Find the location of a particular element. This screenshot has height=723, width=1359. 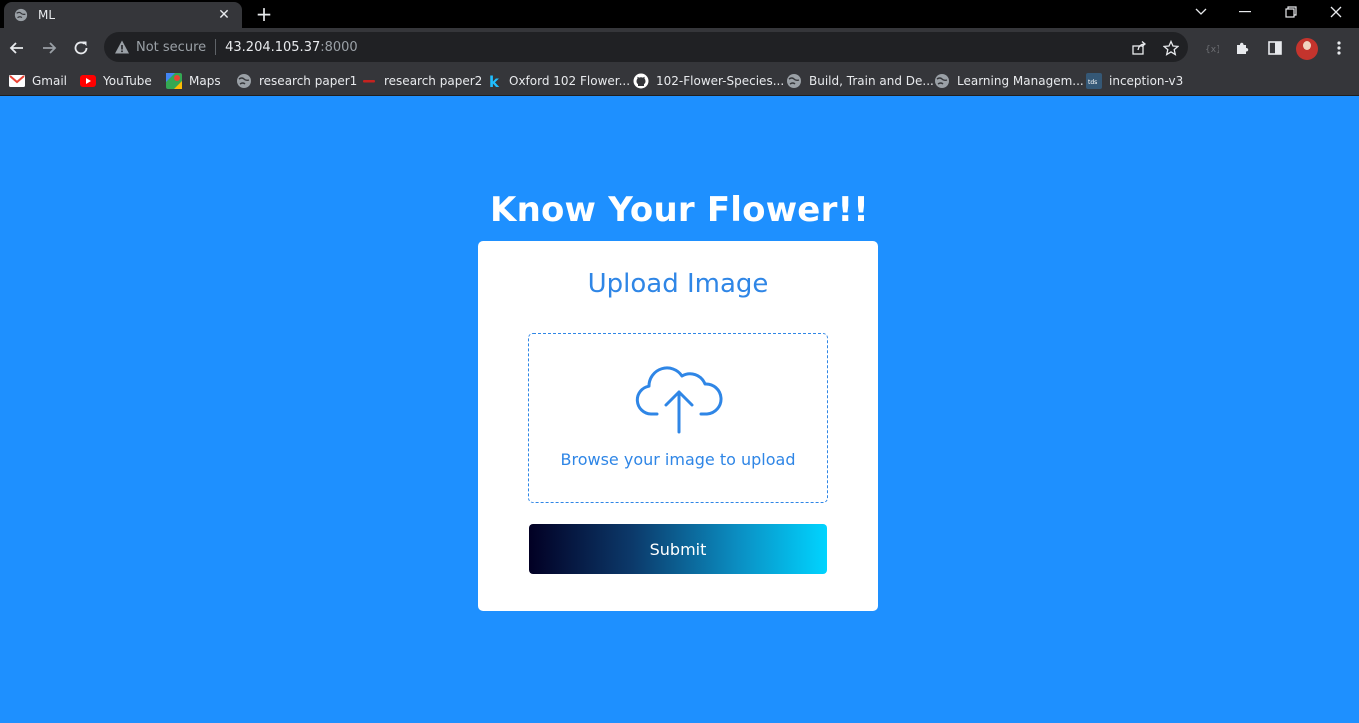

github-icon is located at coordinates (641, 81).